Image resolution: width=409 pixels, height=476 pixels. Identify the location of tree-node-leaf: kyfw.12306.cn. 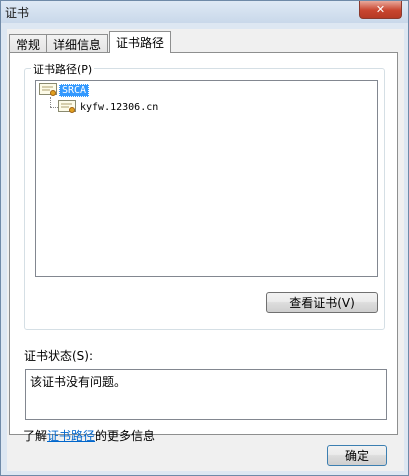
(109, 107).